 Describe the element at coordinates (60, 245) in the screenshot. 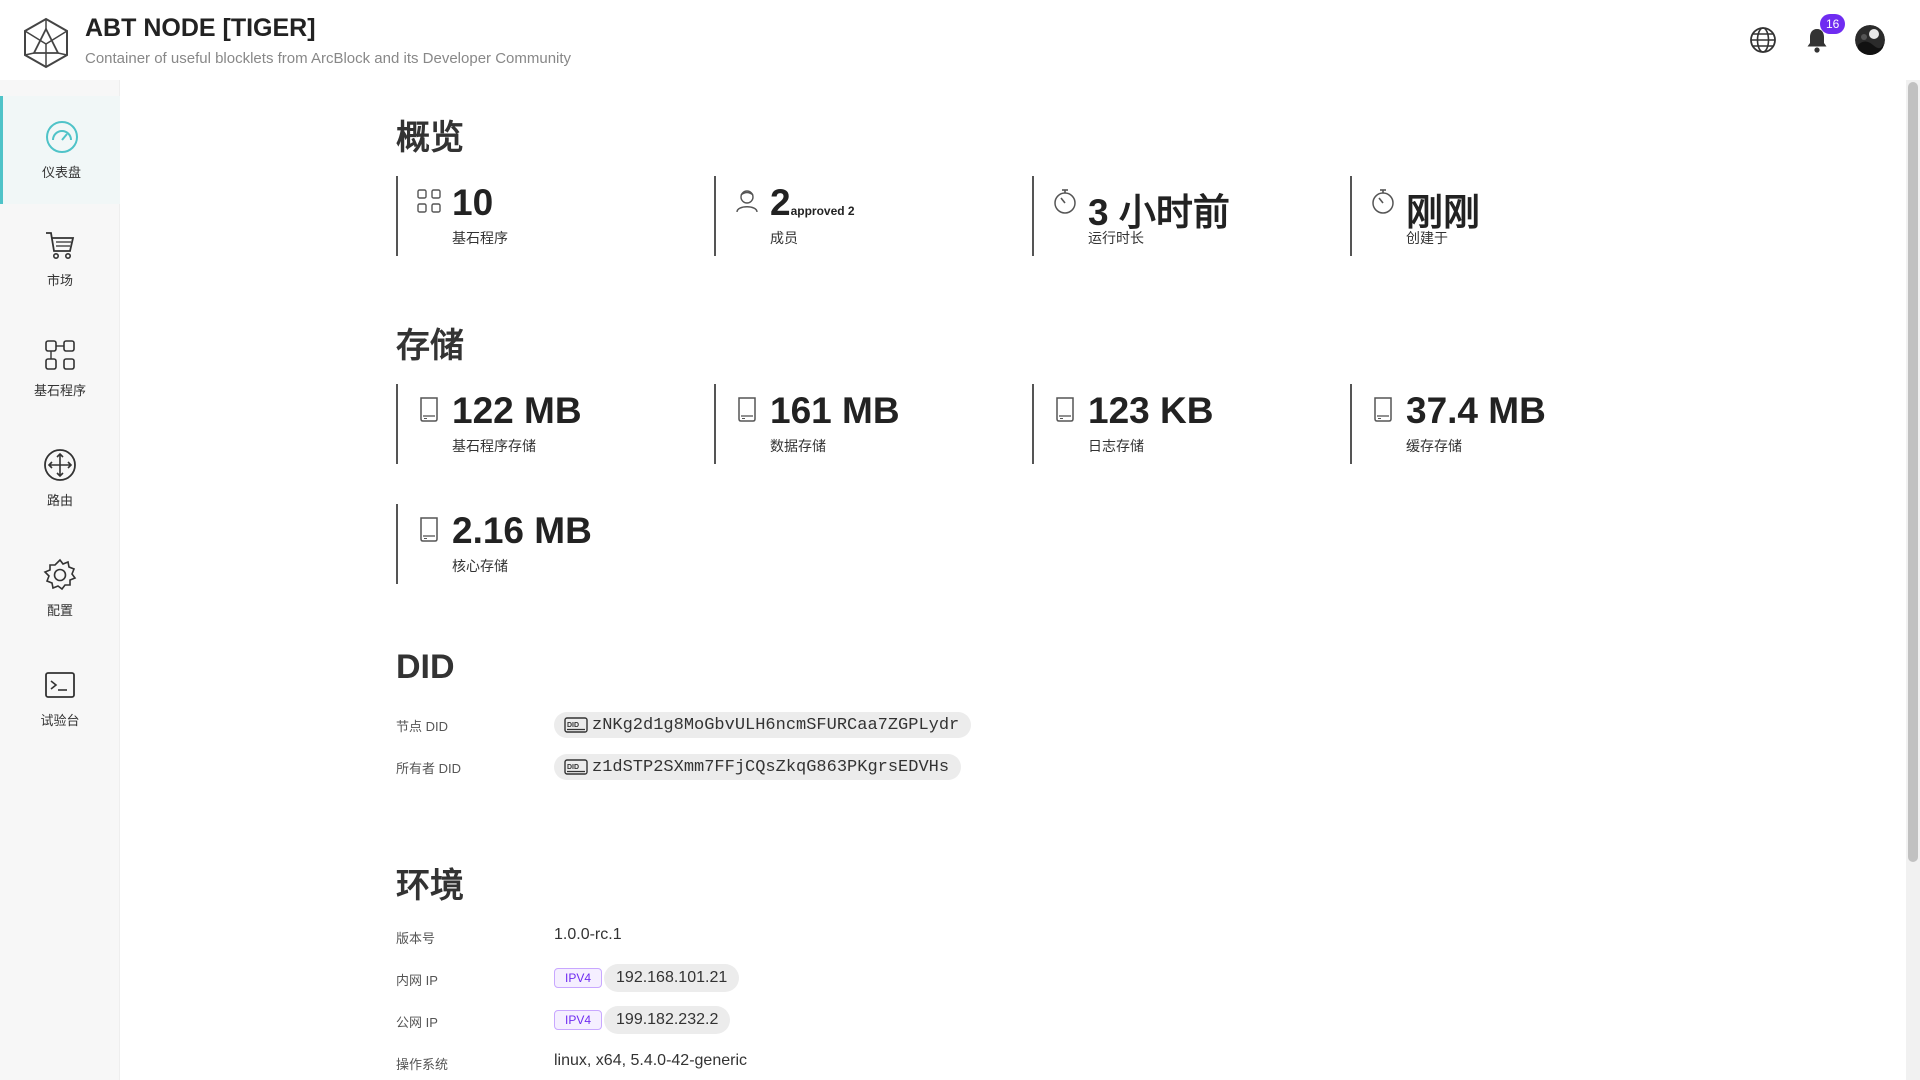

I see `cart-icon` at that location.